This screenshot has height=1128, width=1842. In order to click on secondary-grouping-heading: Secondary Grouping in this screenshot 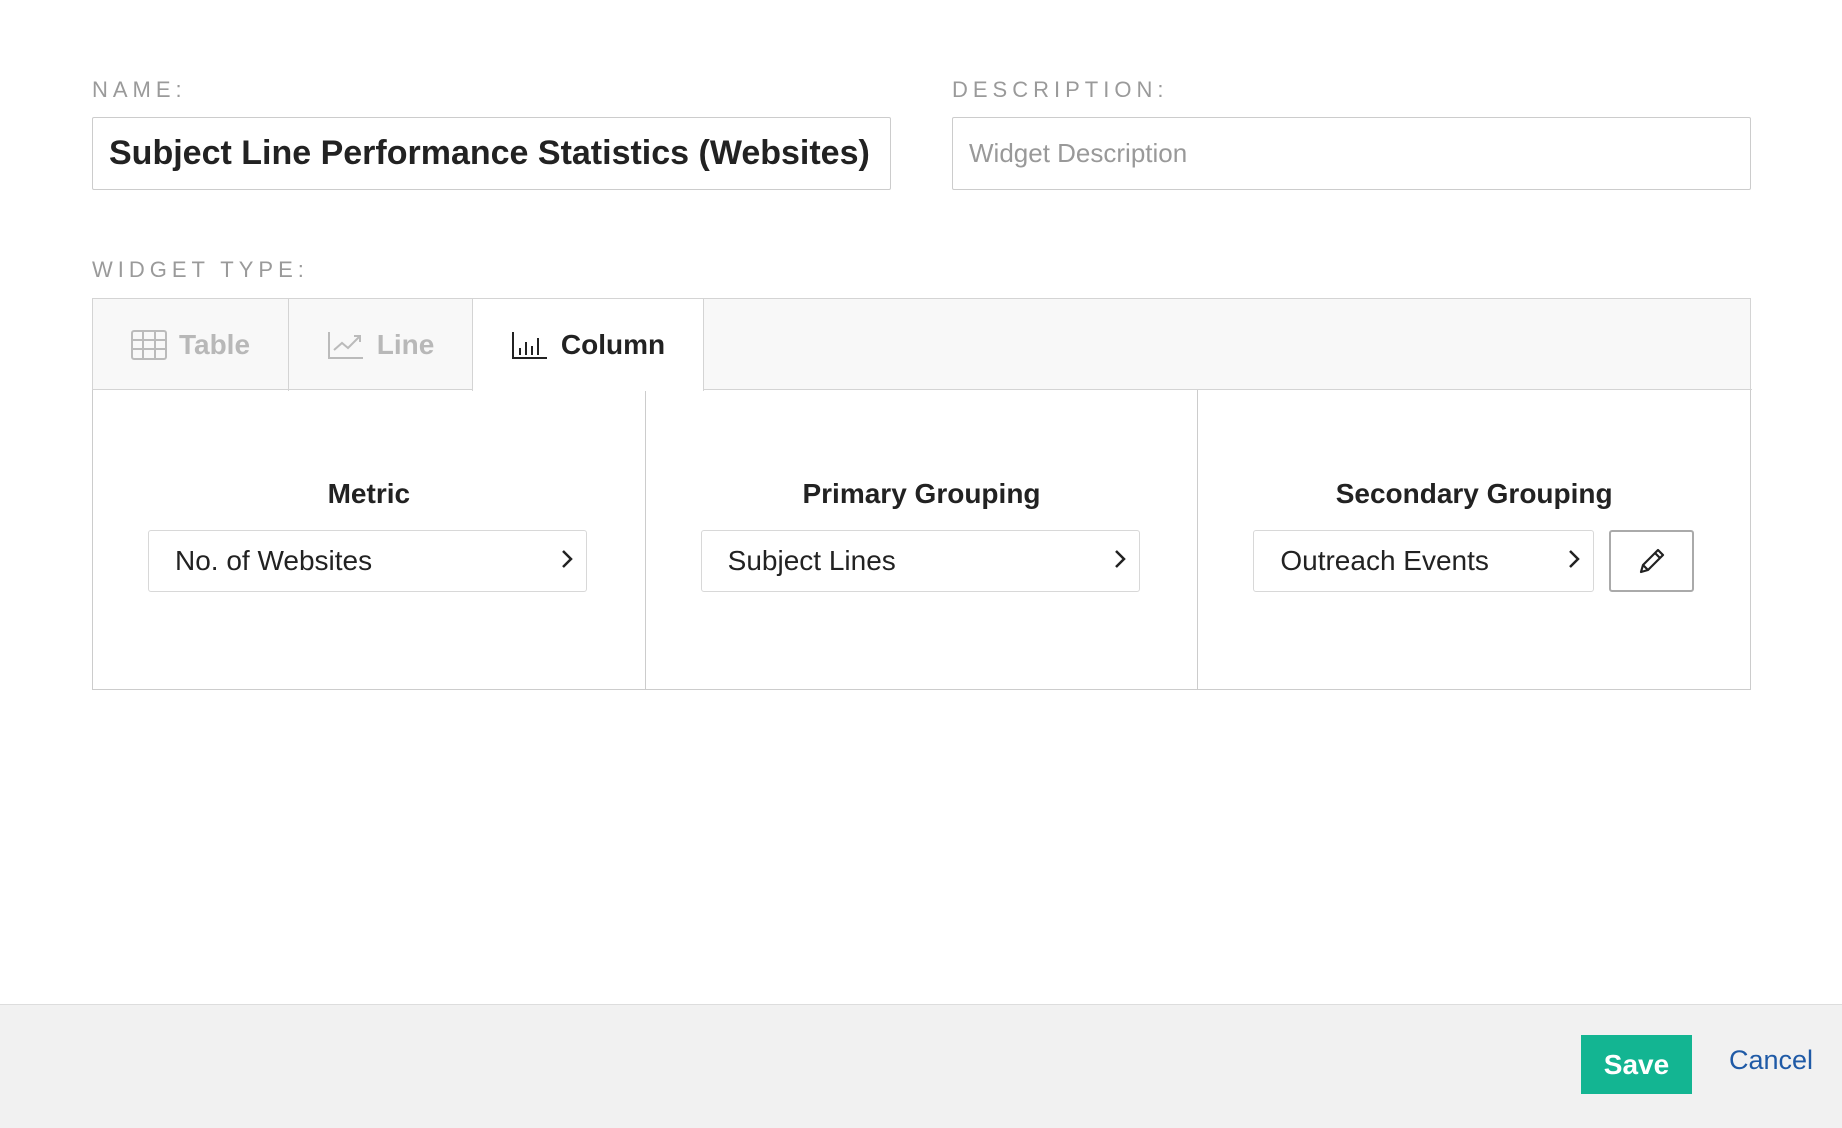, I will do `click(1474, 493)`.